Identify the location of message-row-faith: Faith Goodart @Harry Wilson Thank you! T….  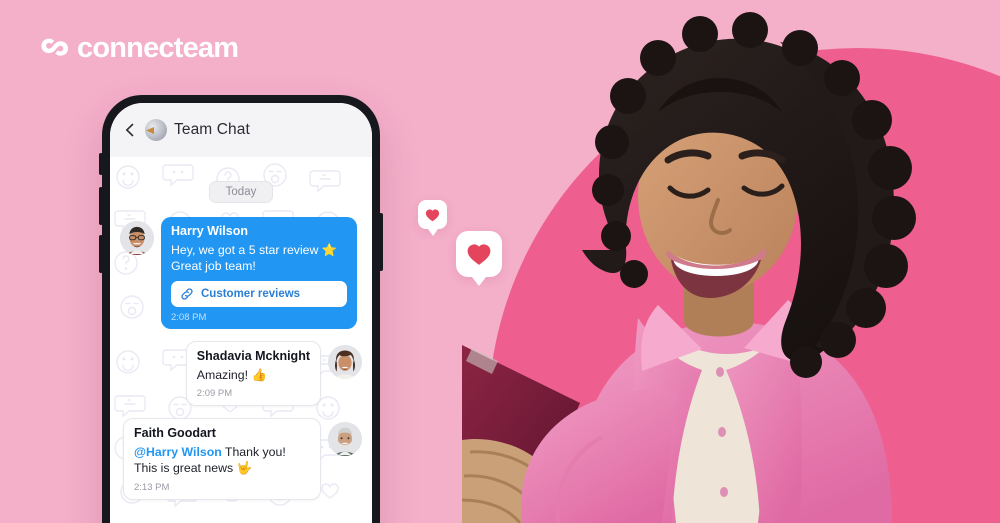
(241, 459).